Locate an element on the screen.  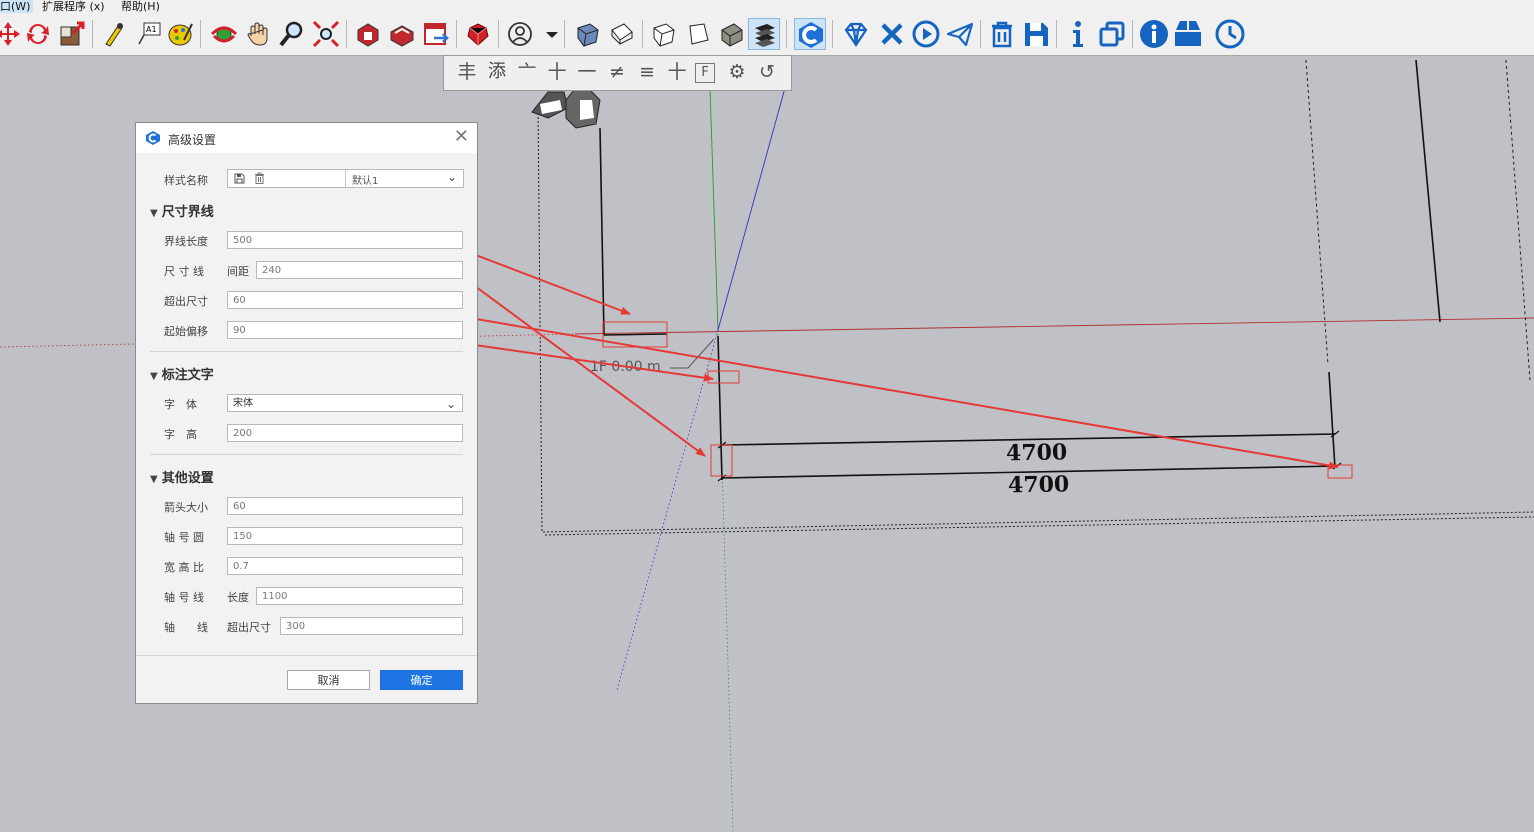
arrow-size-input: 60 is located at coordinates (345, 506).